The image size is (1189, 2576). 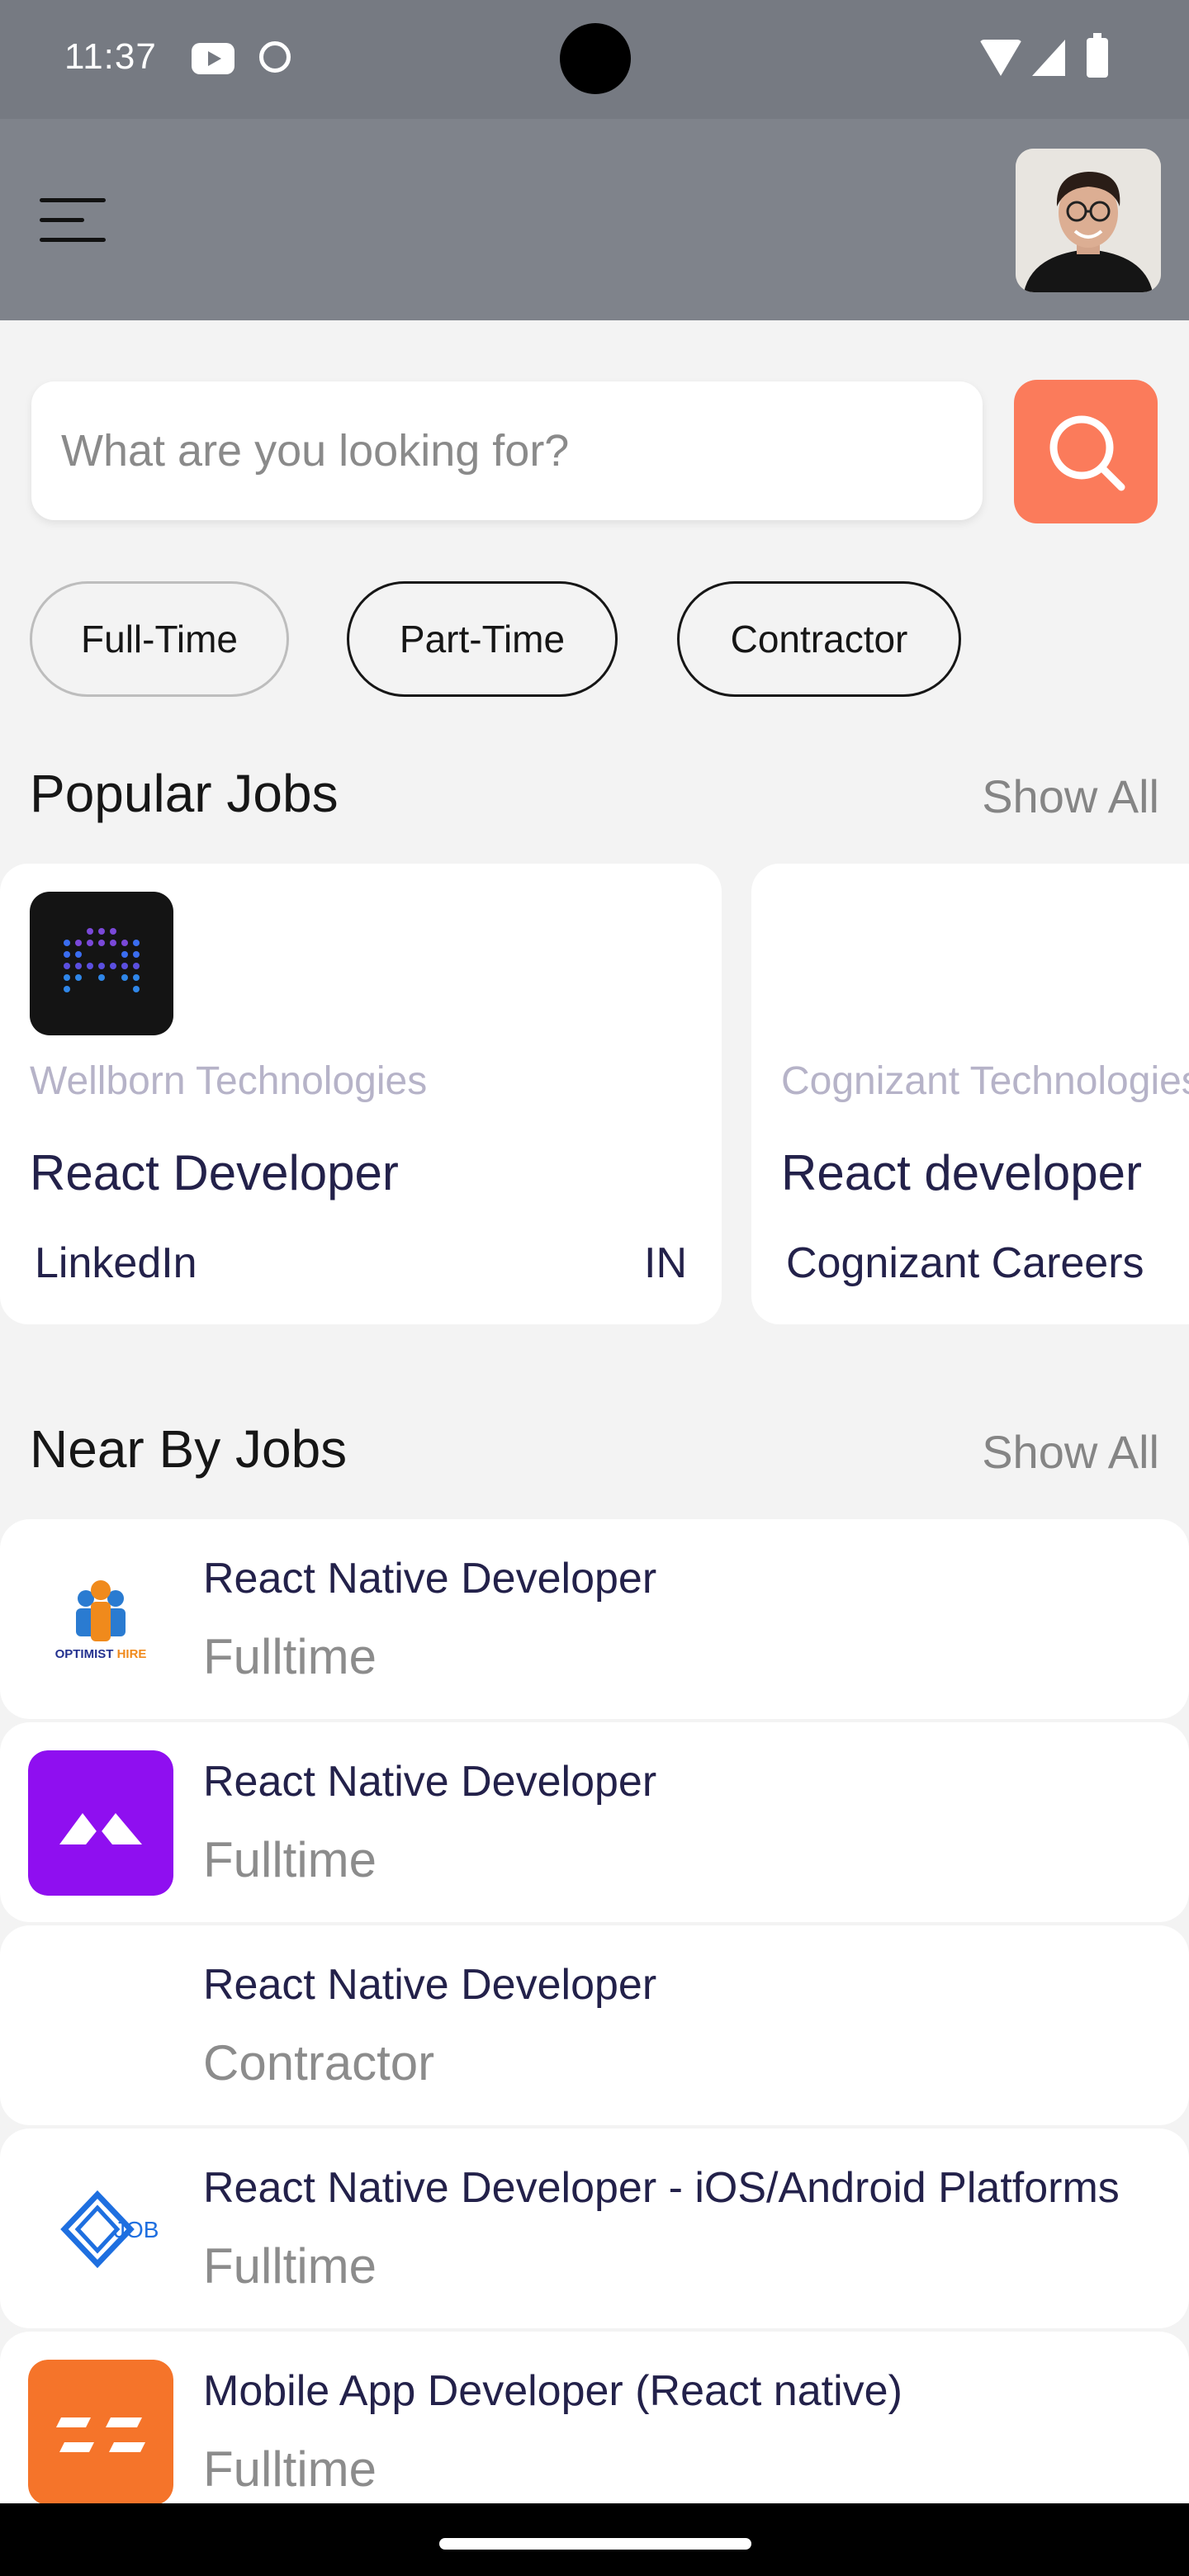 I want to click on nearby-job-title: Mobile App Developer (React native), so click(x=552, y=2391).